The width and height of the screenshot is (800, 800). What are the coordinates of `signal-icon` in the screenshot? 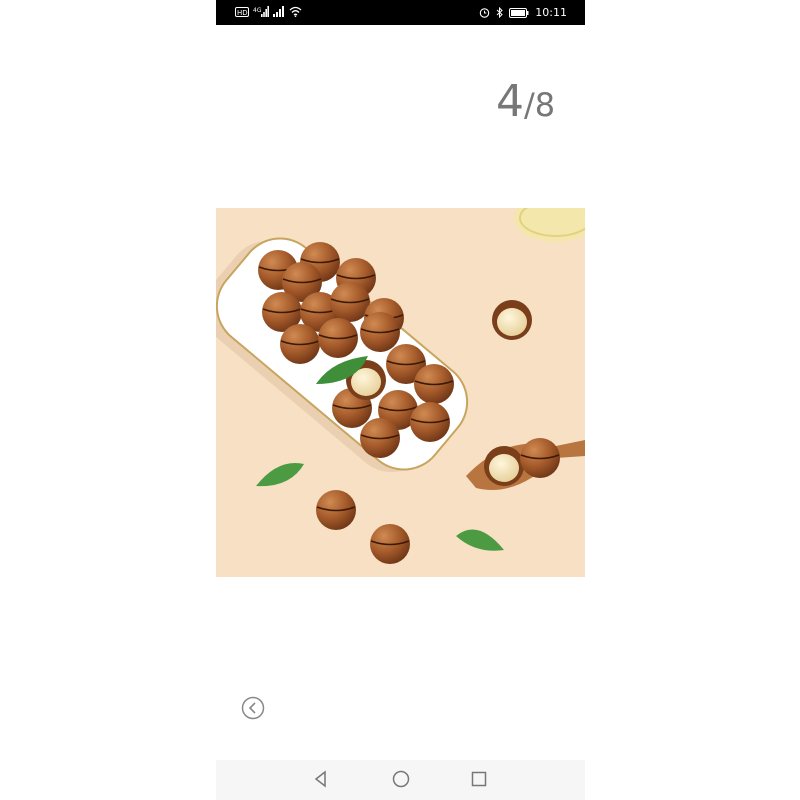 It's located at (278, 11).